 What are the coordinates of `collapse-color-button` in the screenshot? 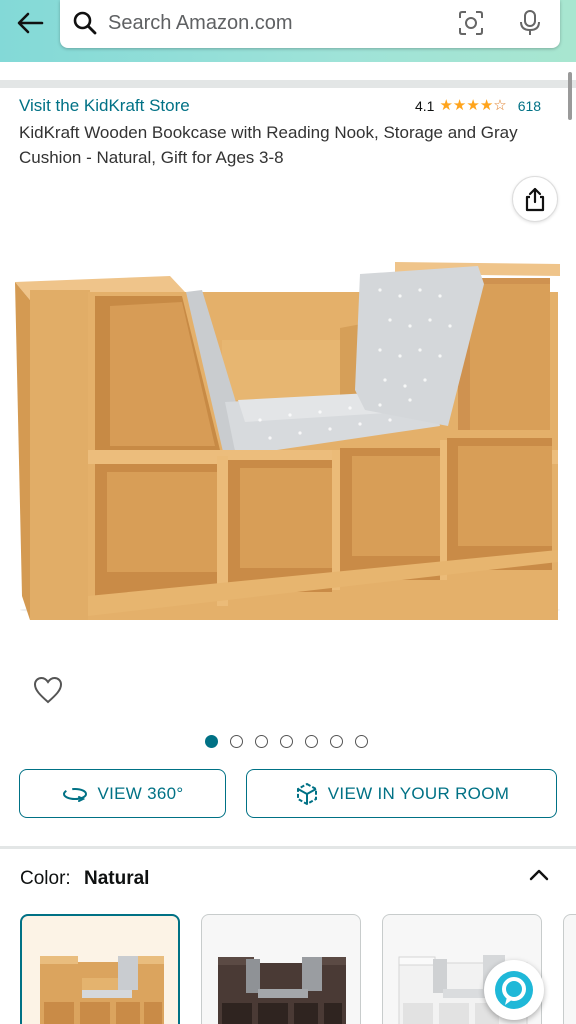 It's located at (539, 875).